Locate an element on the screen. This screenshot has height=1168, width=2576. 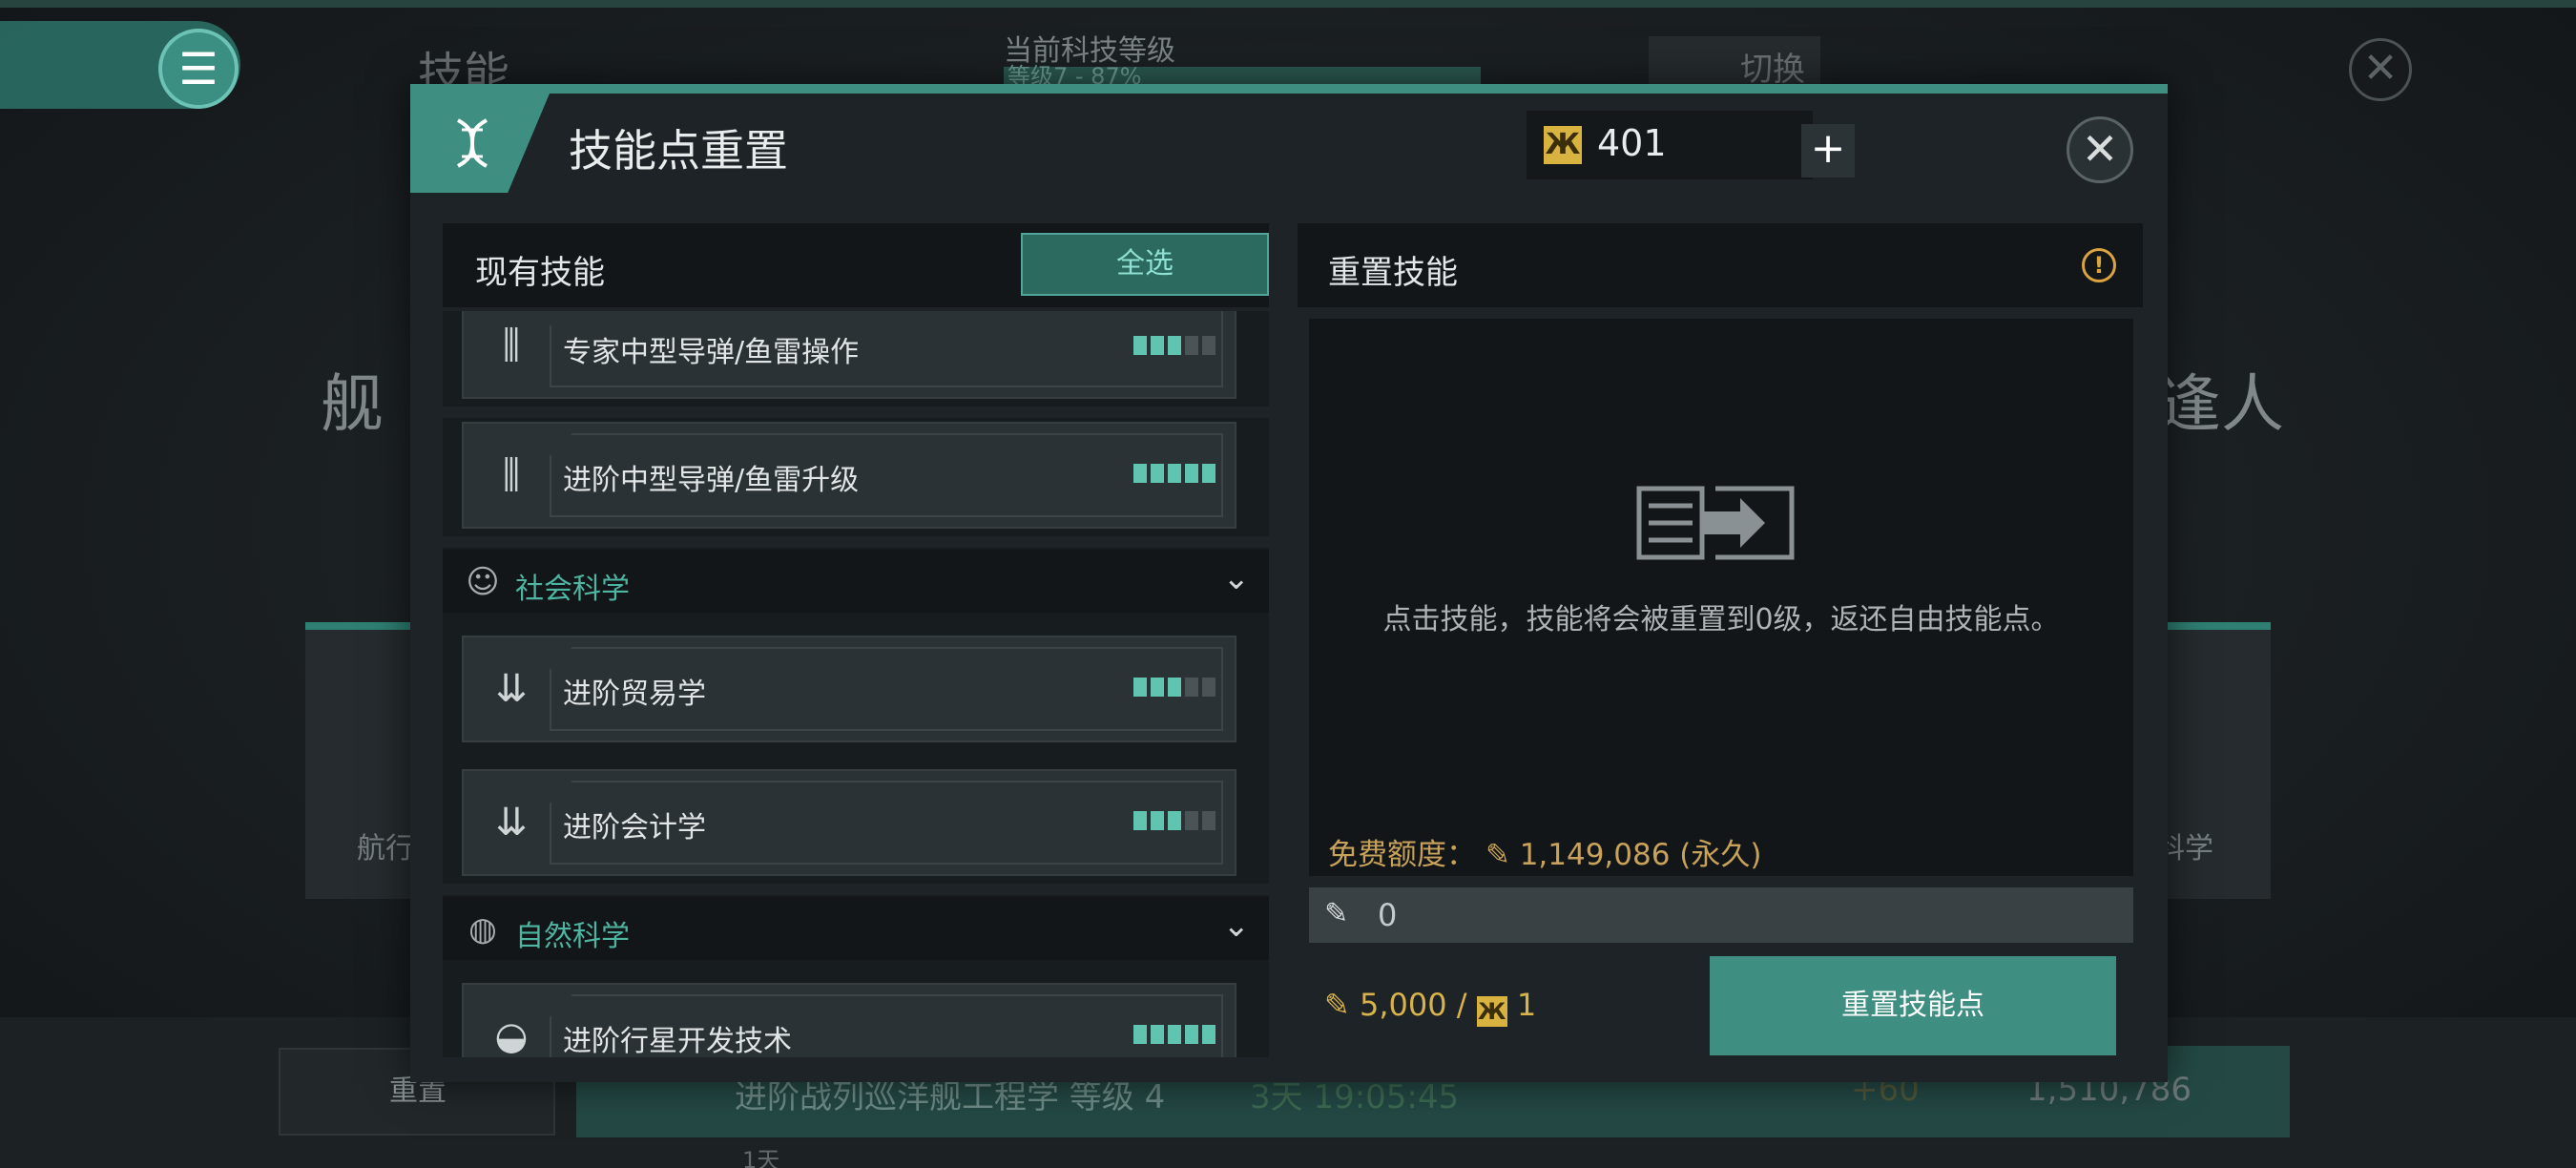
reset-amount-value: 0 is located at coordinates (1388, 915).